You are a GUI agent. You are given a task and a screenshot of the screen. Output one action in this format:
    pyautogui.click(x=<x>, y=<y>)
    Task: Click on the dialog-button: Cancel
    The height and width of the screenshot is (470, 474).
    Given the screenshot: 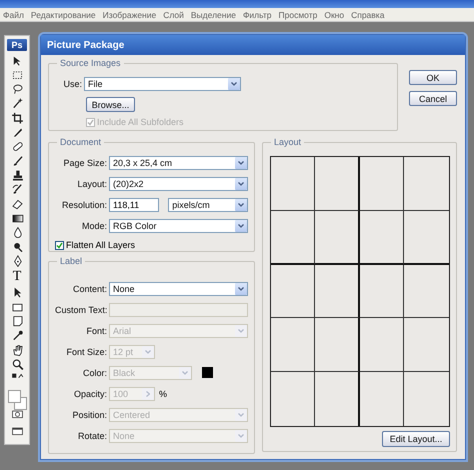 What is the action you would take?
    pyautogui.click(x=433, y=98)
    